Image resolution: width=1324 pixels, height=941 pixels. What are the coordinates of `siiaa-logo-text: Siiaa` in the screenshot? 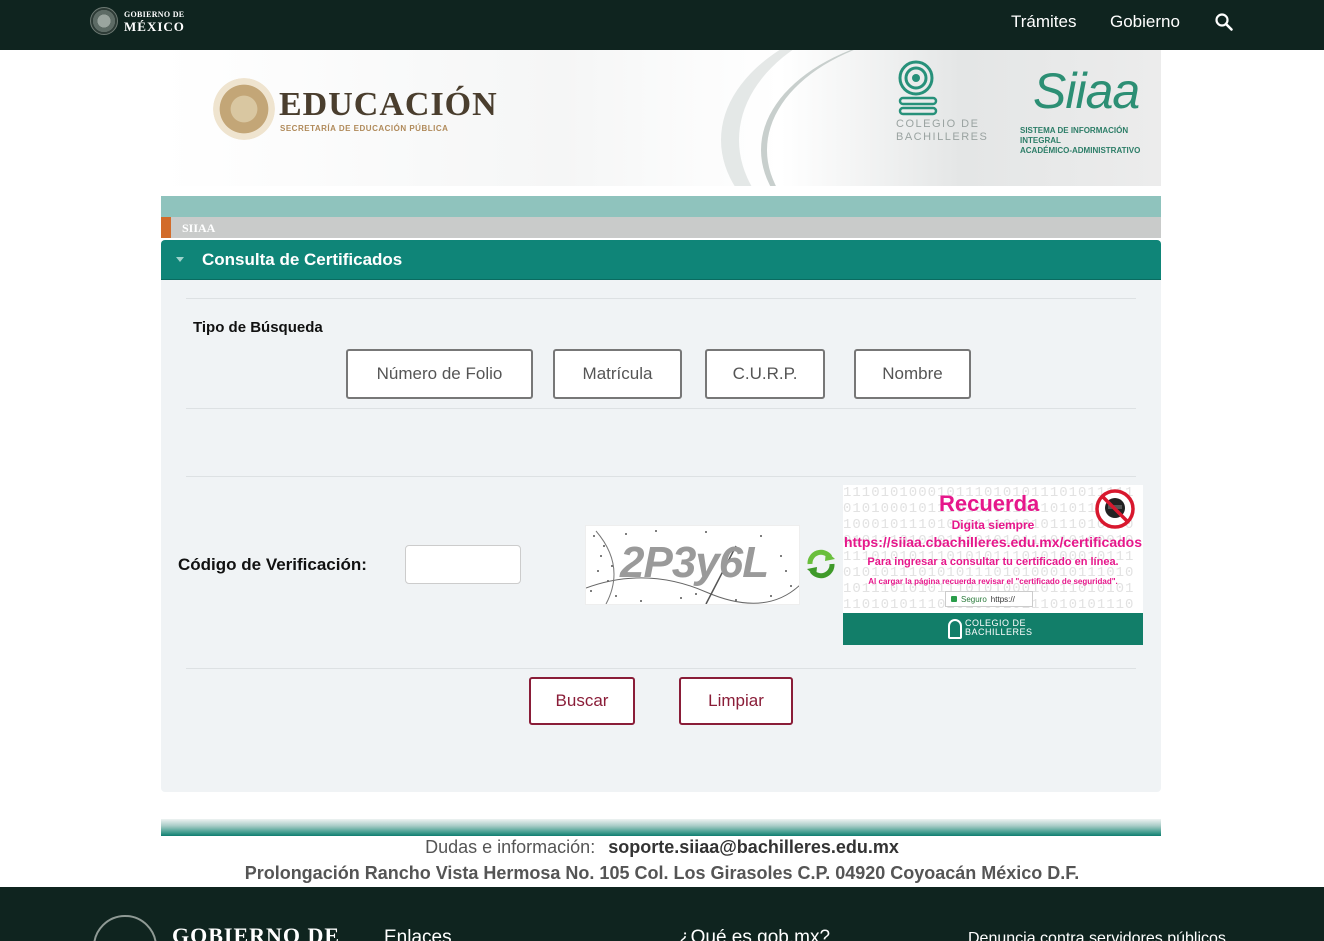 It's located at (1086, 91).